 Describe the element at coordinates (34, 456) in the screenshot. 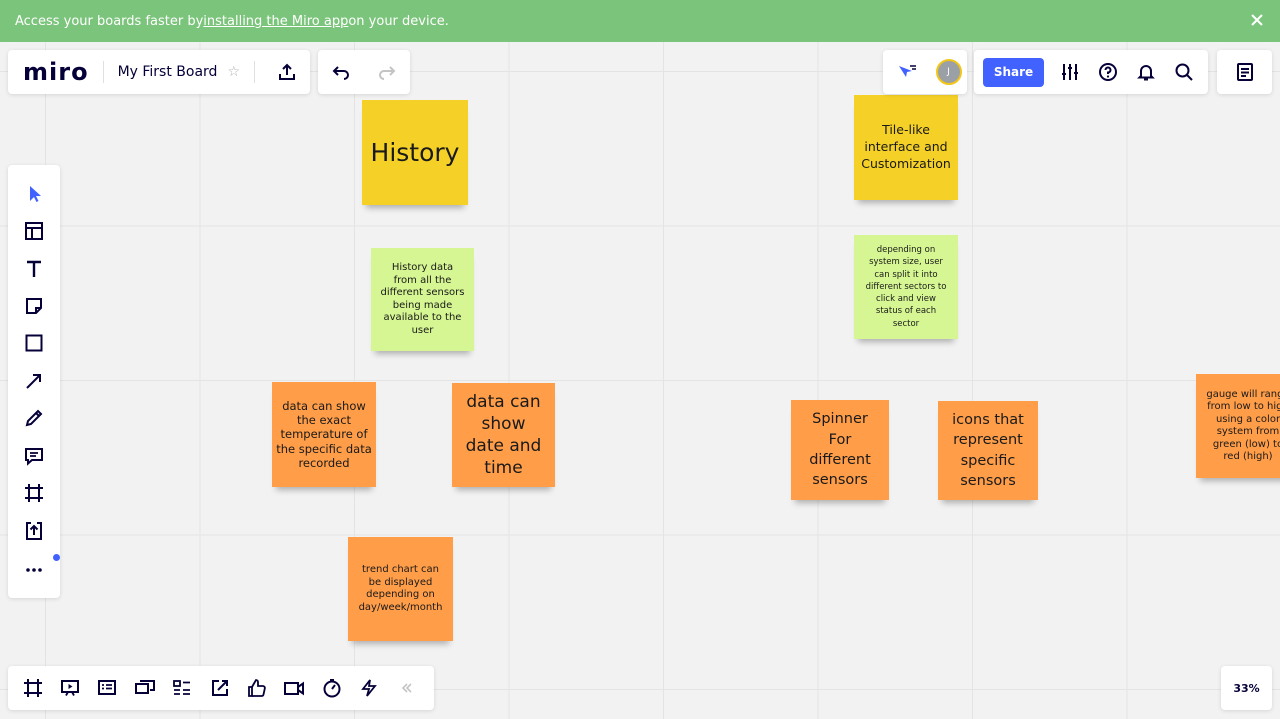

I see `comment-icon` at that location.